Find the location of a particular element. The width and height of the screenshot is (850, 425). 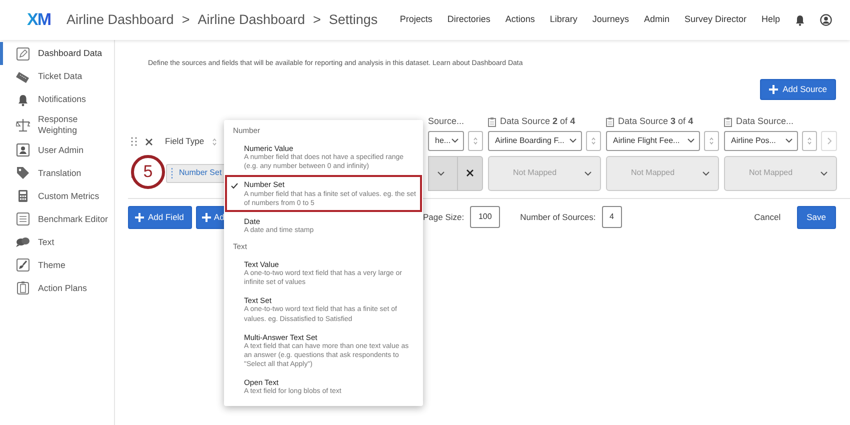

sidebar-item: Benchmark Editor is located at coordinates (57, 219).